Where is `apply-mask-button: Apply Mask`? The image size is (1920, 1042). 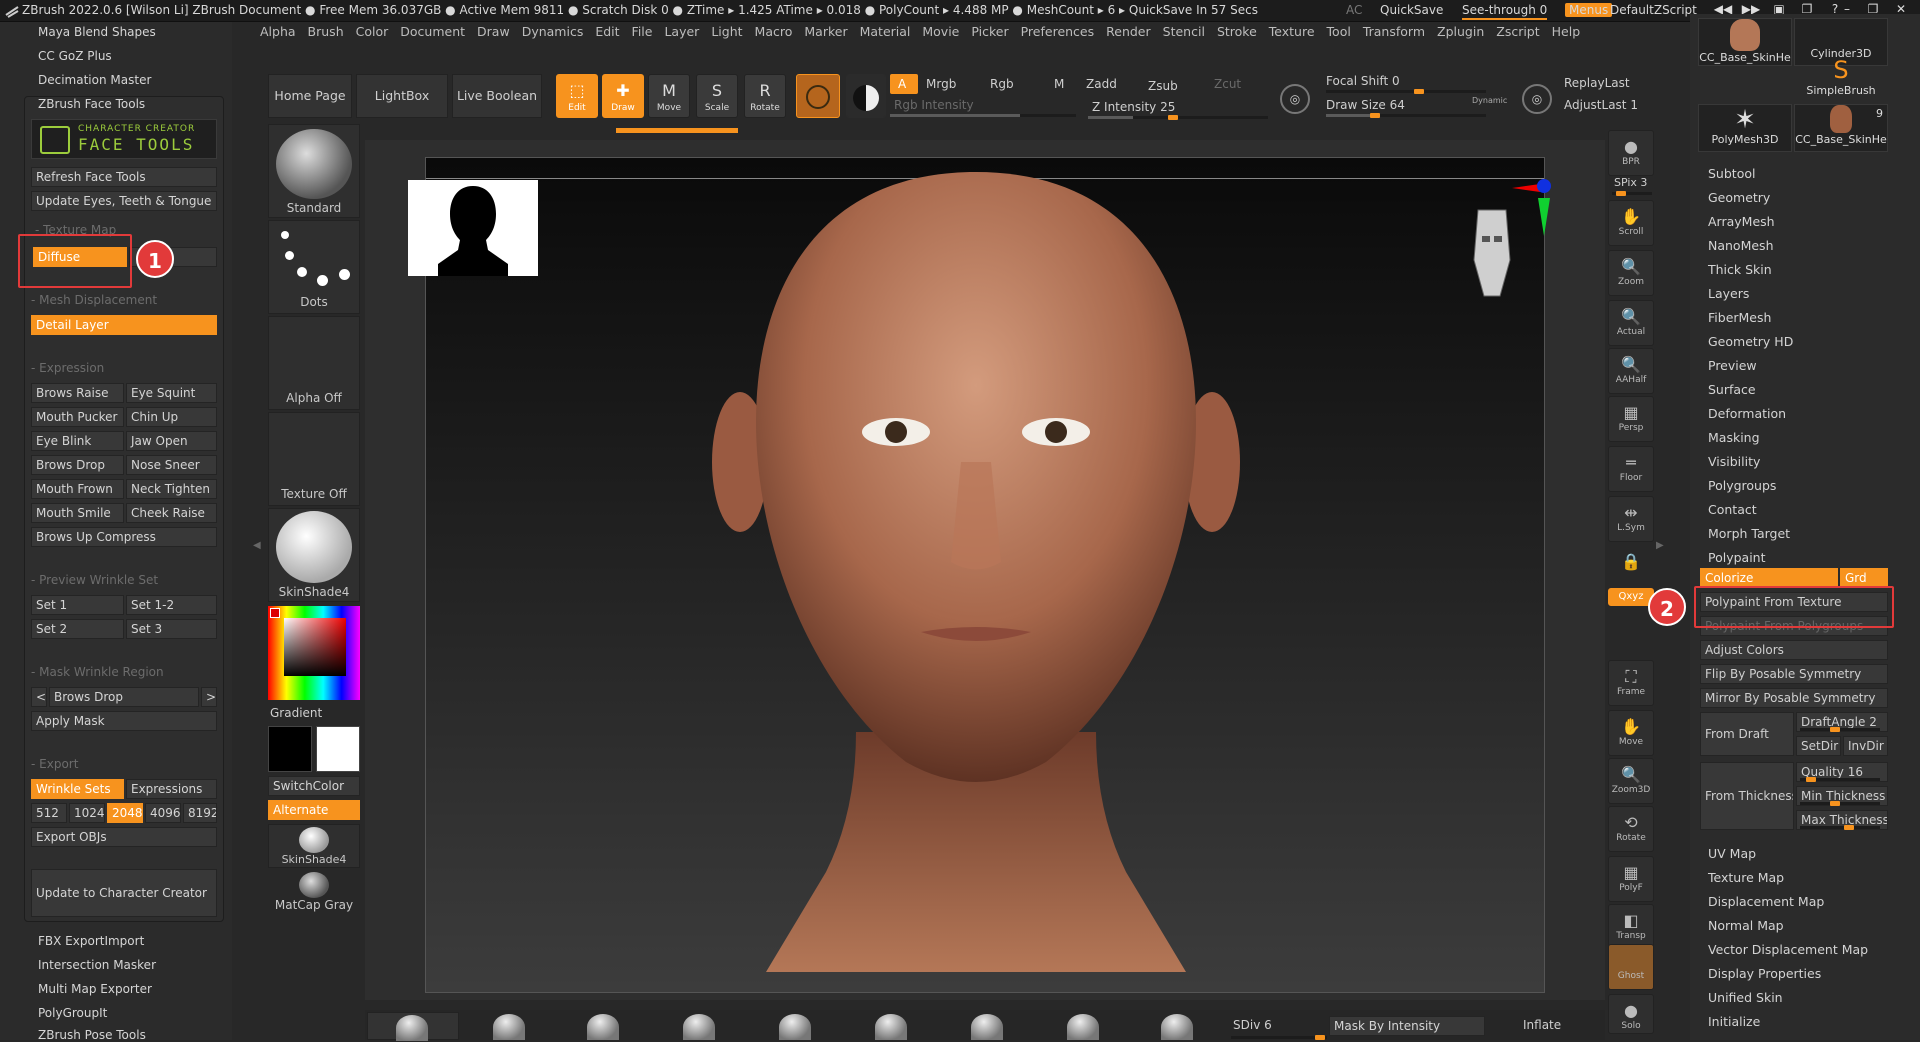
apply-mask-button: Apply Mask is located at coordinates (124, 721).